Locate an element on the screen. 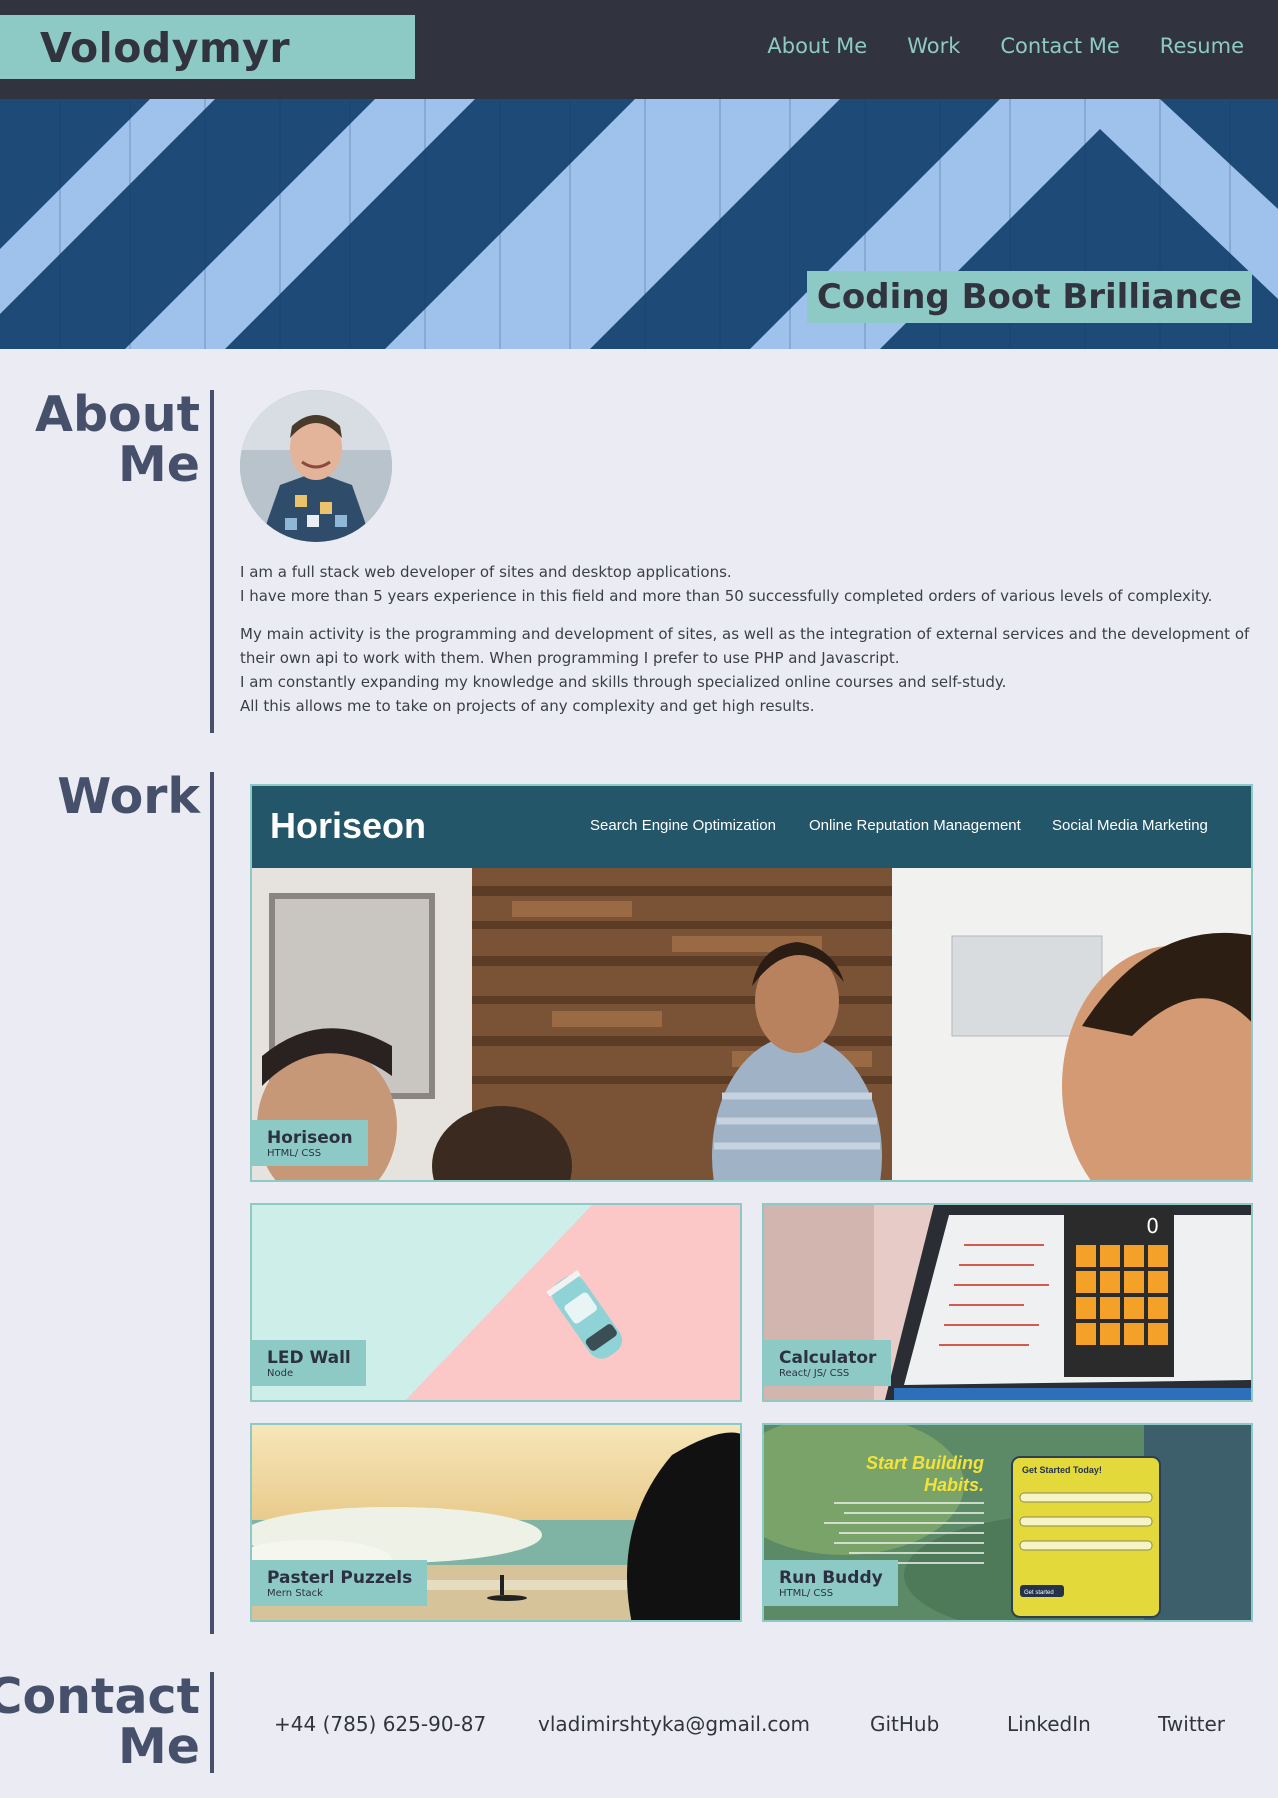 Image resolution: width=1278 pixels, height=1798 pixels. contact-title: Contact Me is located at coordinates (100, 1722).